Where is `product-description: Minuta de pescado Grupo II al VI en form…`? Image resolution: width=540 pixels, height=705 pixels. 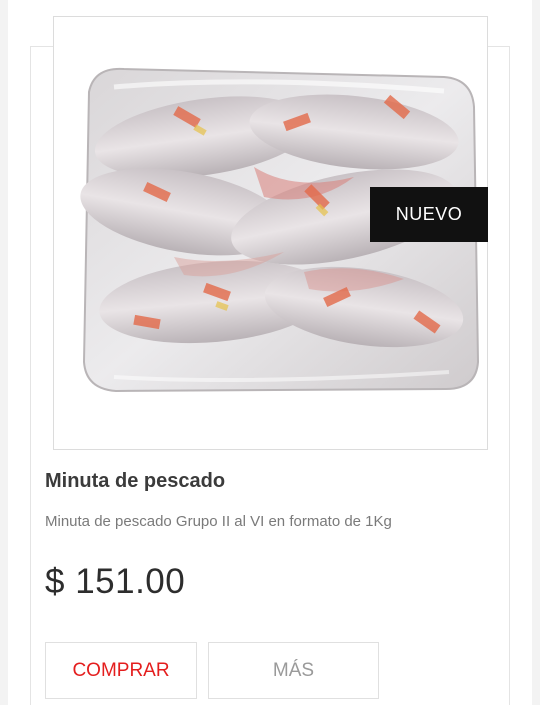 product-description: Minuta de pescado Grupo II al VI en form… is located at coordinates (218, 521).